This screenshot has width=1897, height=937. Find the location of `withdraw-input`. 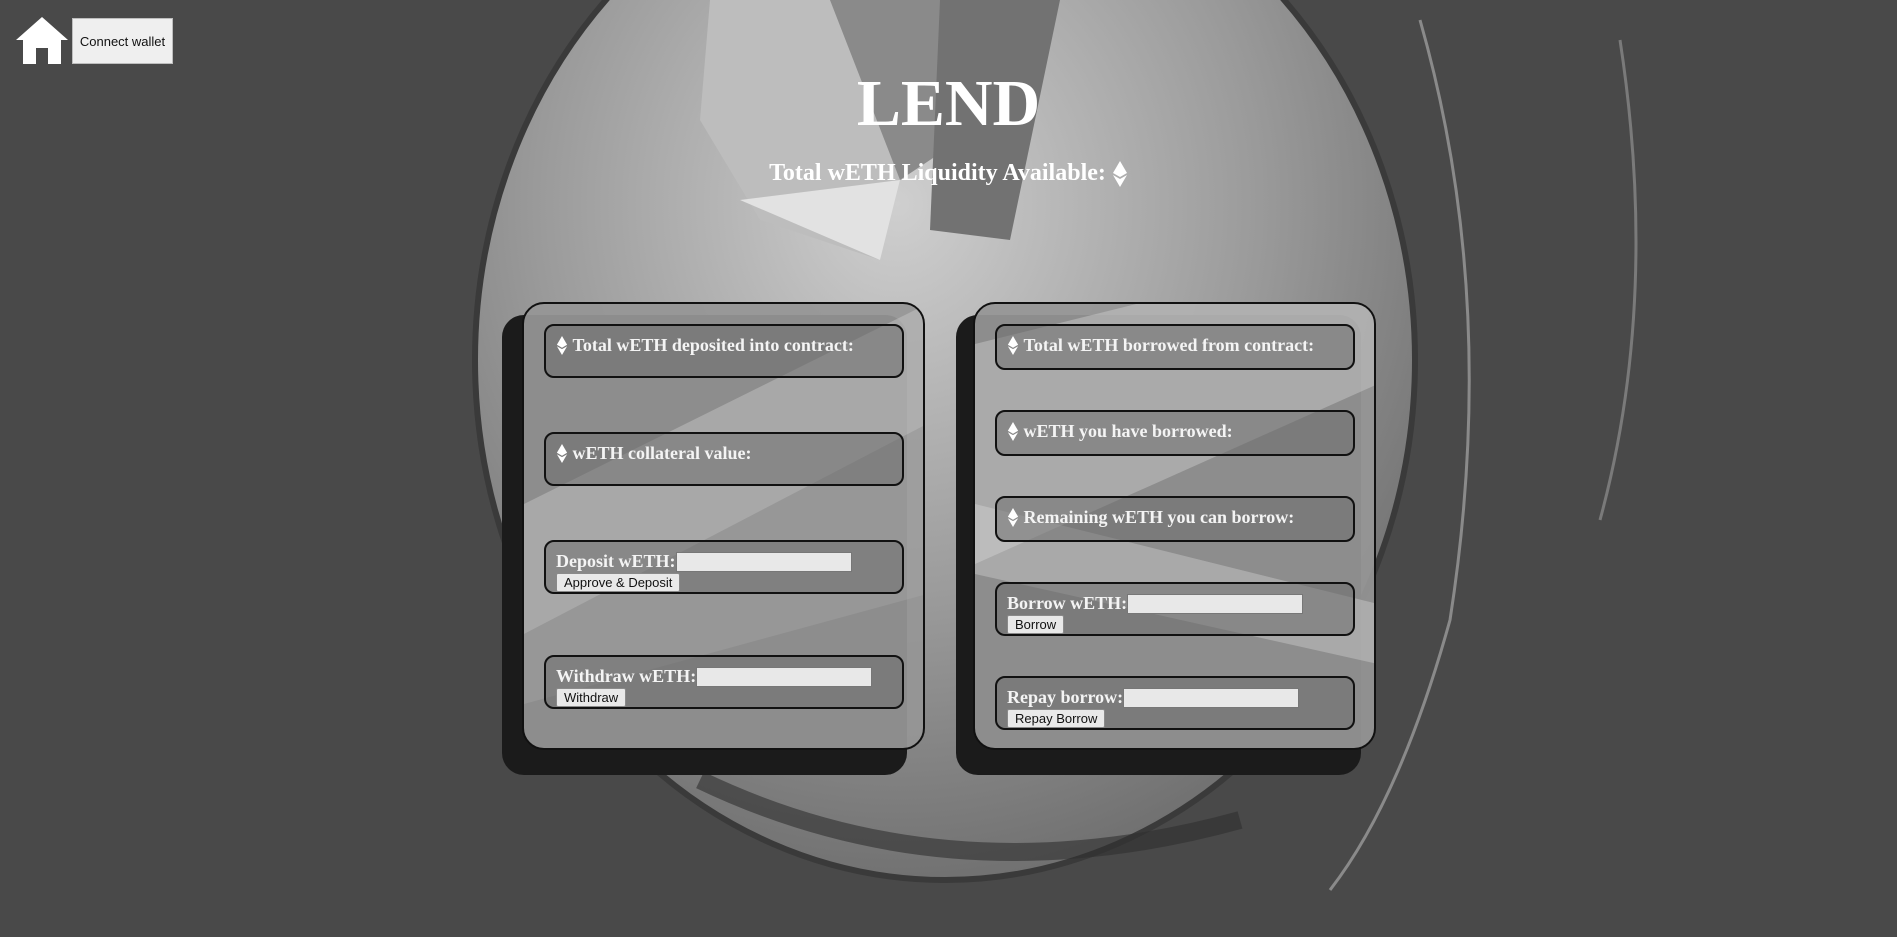

withdraw-input is located at coordinates (784, 676).